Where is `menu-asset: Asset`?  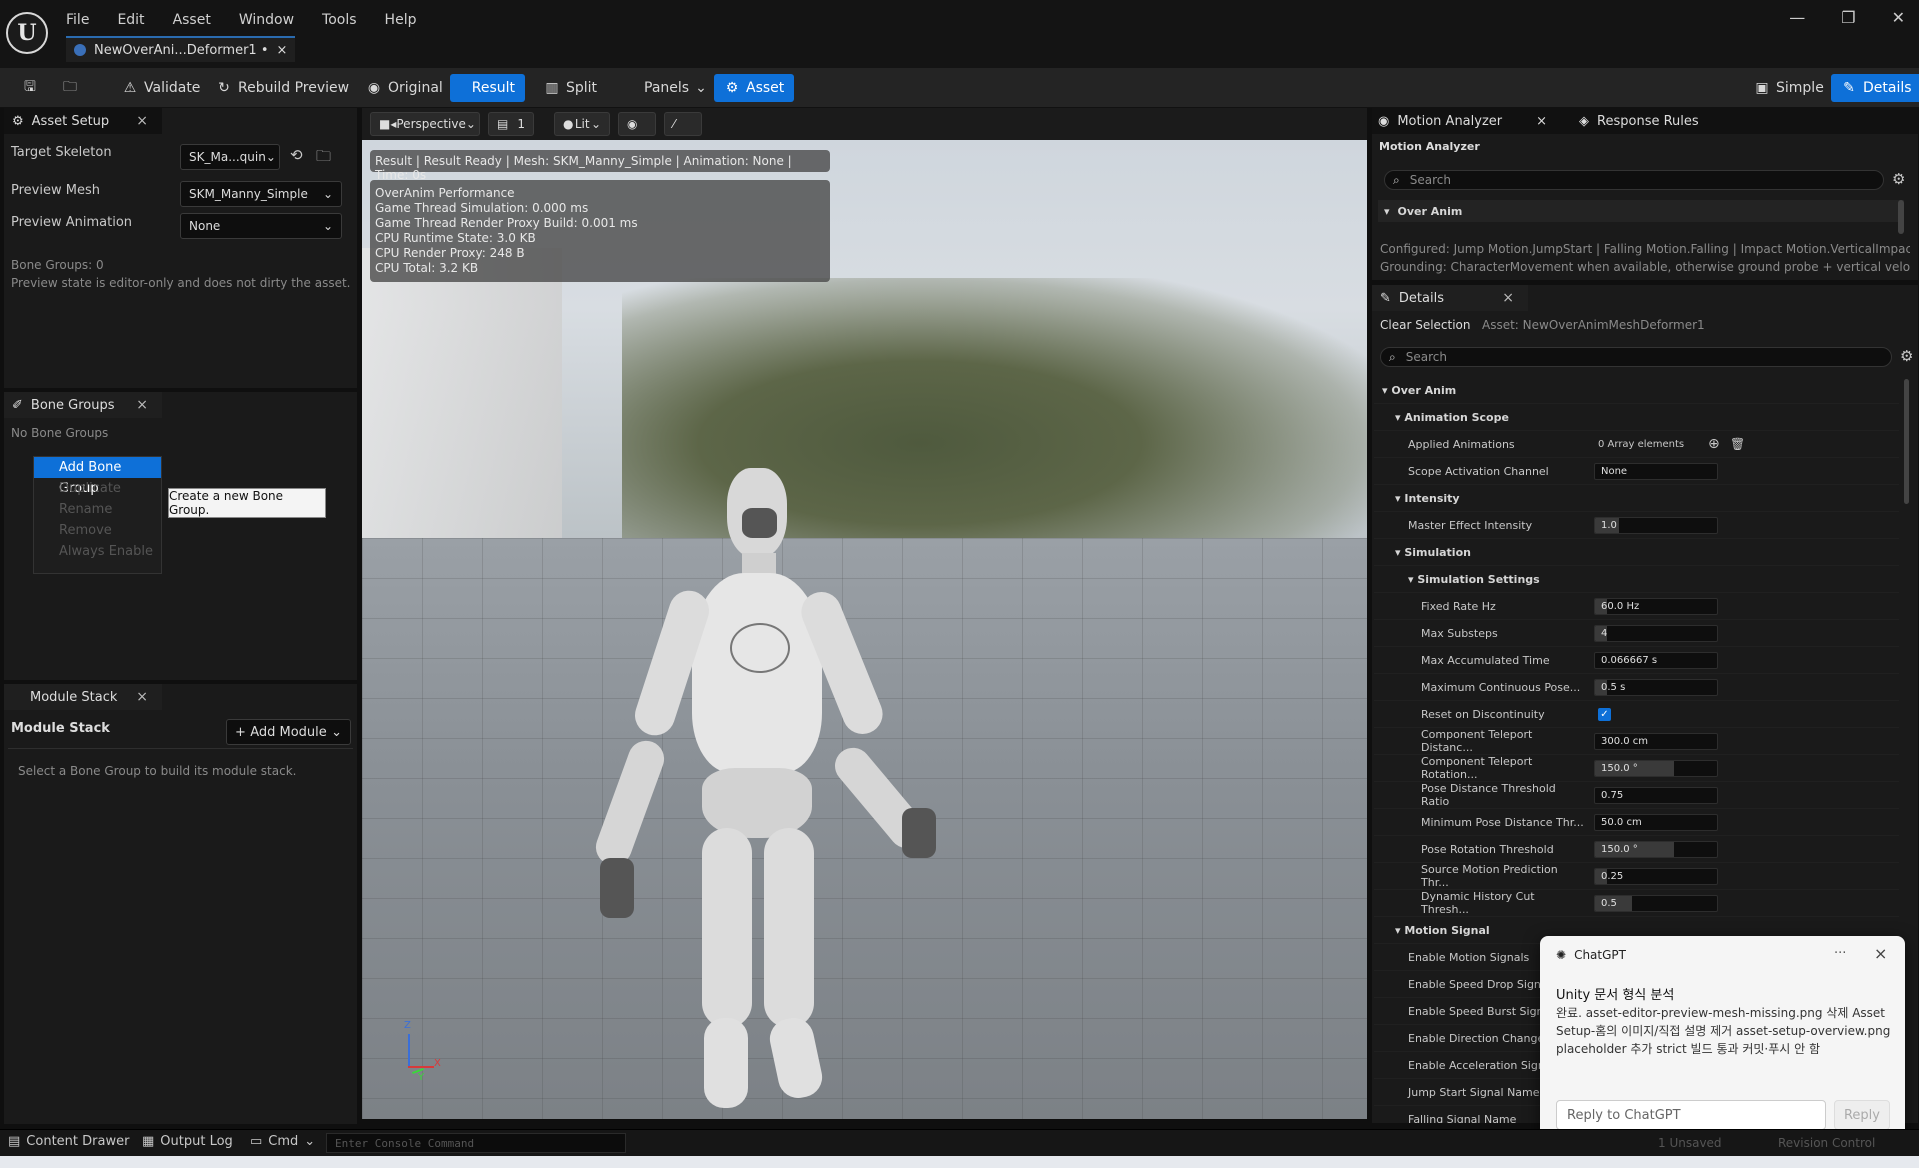
menu-asset: Asset is located at coordinates (192, 20).